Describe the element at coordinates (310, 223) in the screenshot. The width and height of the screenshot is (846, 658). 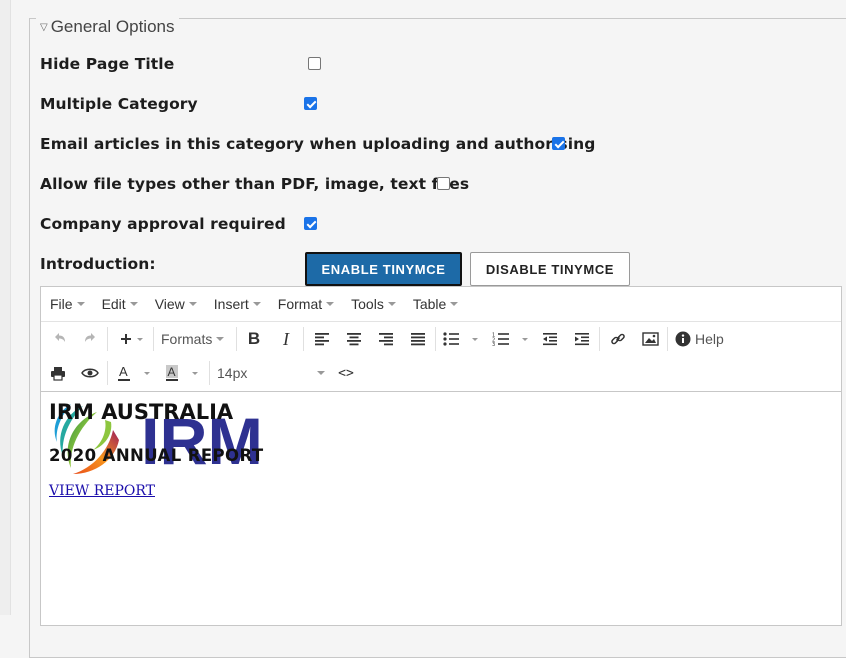
I see `company-approval-checkbox` at that location.